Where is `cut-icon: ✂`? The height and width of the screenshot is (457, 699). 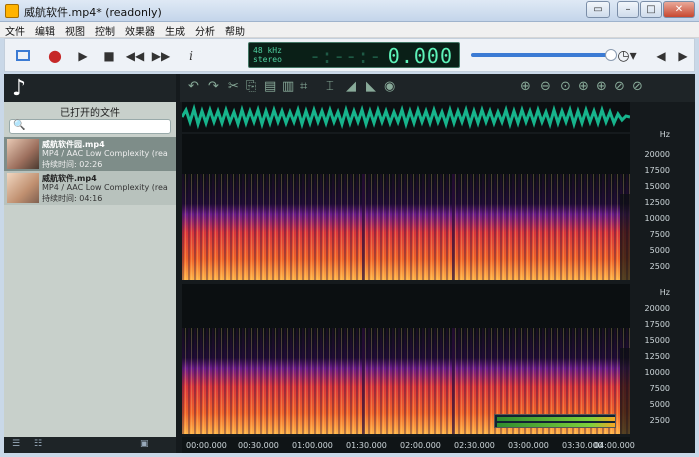 cut-icon: ✂ is located at coordinates (233, 86).